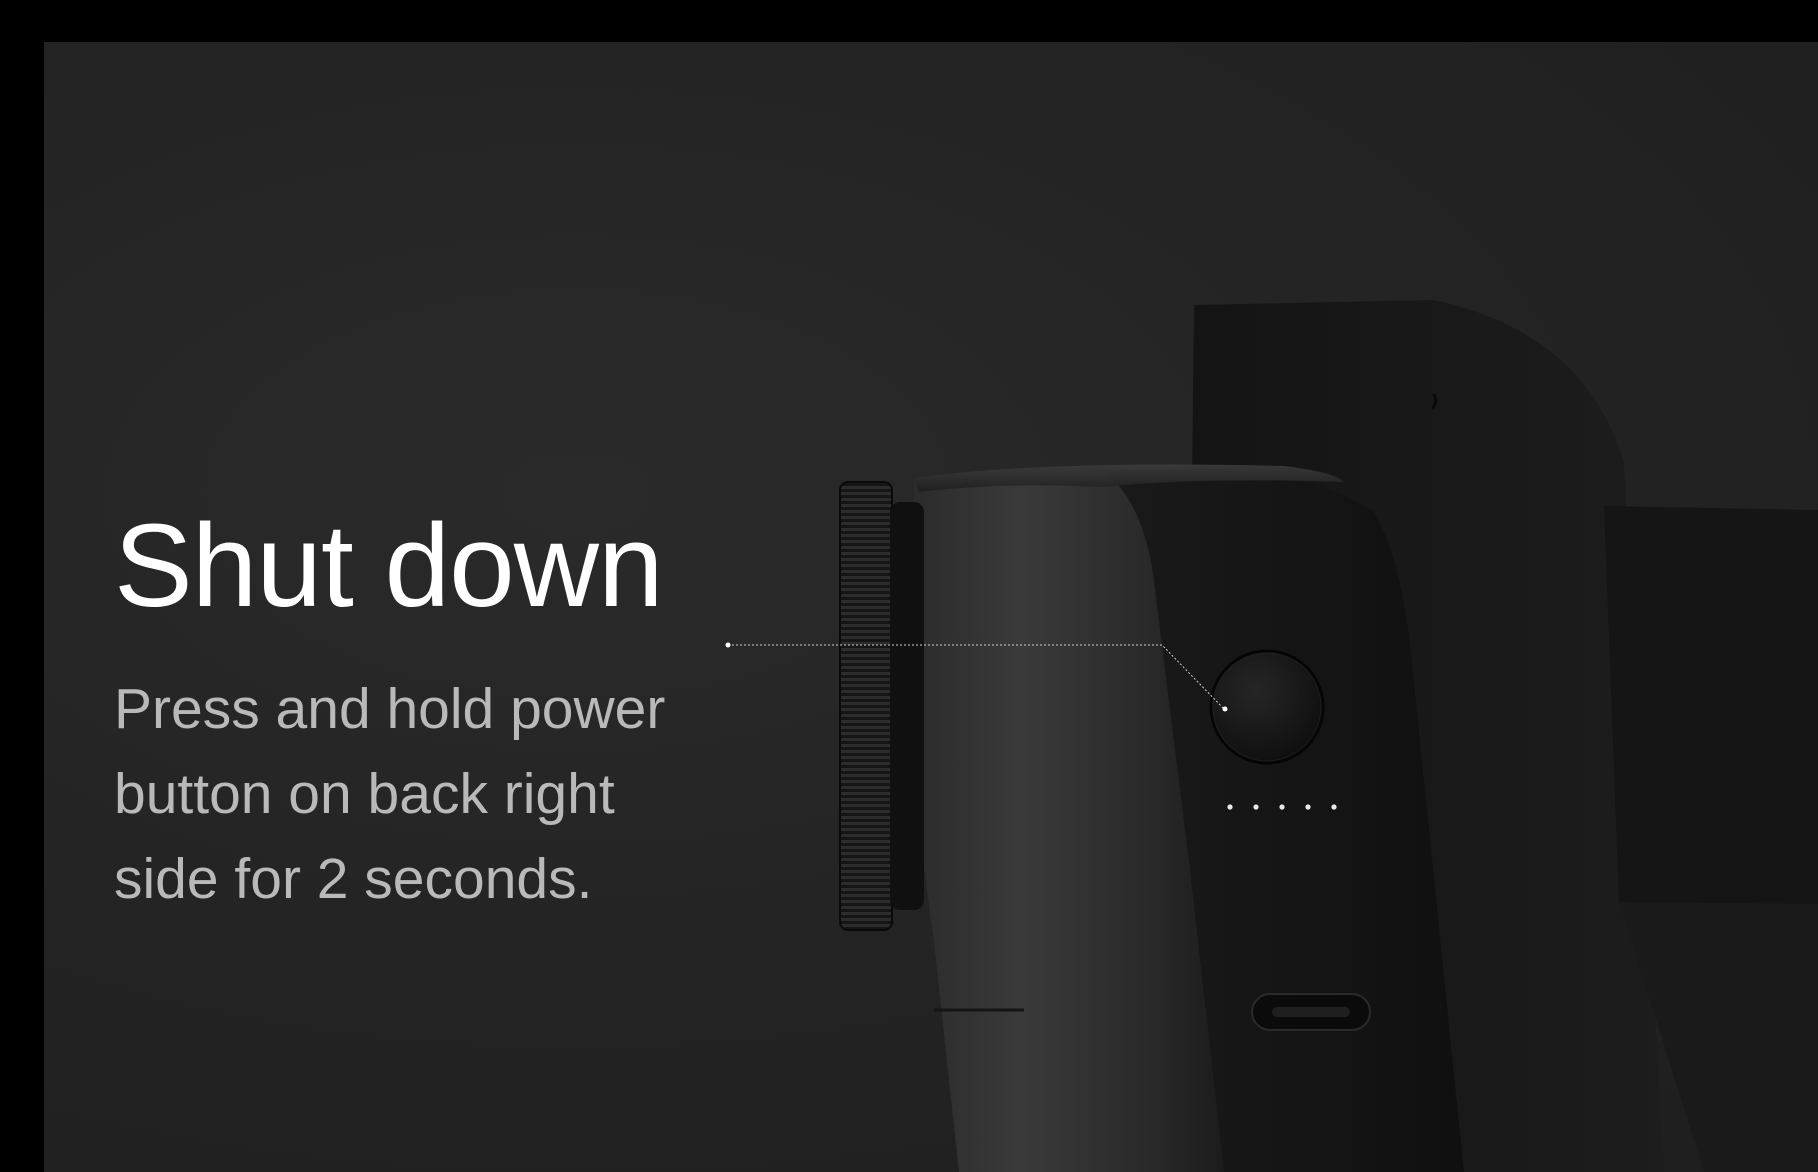 This screenshot has height=1172, width=1818. I want to click on device-right-arm, so click(1711, 705).